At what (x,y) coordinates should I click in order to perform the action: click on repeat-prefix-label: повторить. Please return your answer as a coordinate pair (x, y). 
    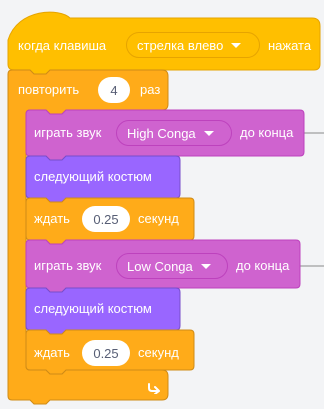
    Looking at the image, I should click on (49, 89).